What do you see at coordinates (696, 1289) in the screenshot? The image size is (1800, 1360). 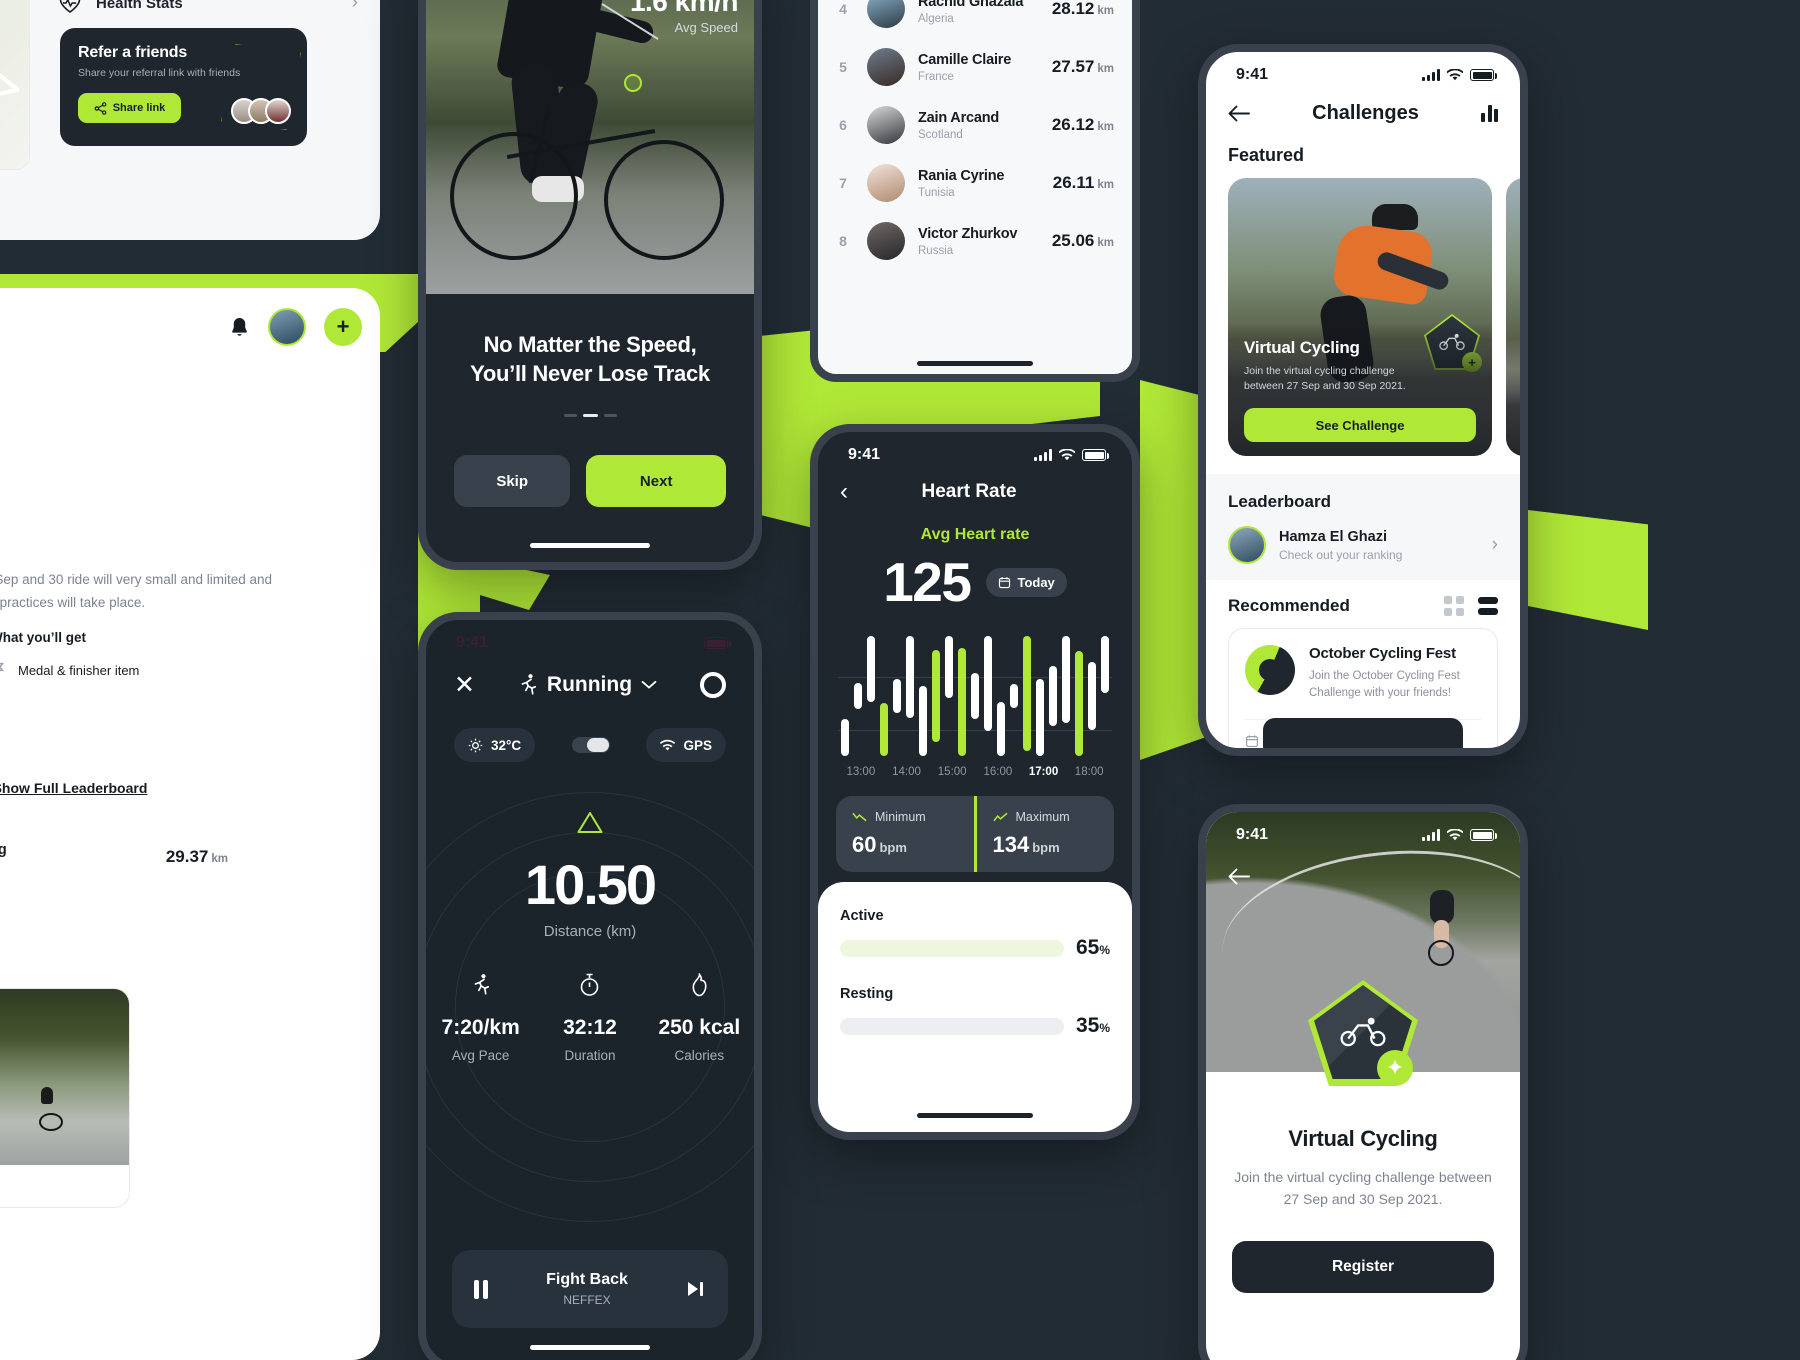 I see `next-track-button` at bounding box center [696, 1289].